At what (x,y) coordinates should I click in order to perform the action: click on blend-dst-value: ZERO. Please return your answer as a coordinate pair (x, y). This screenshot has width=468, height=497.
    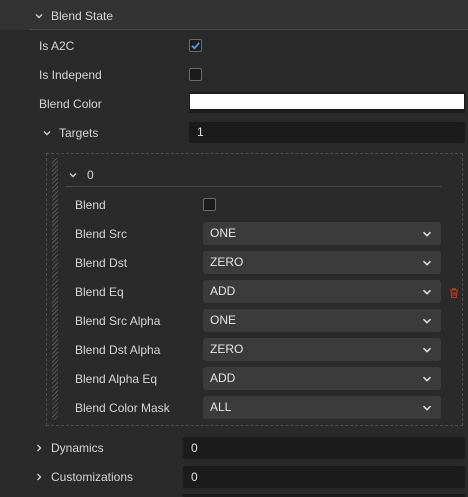
    Looking at the image, I should click on (227, 262).